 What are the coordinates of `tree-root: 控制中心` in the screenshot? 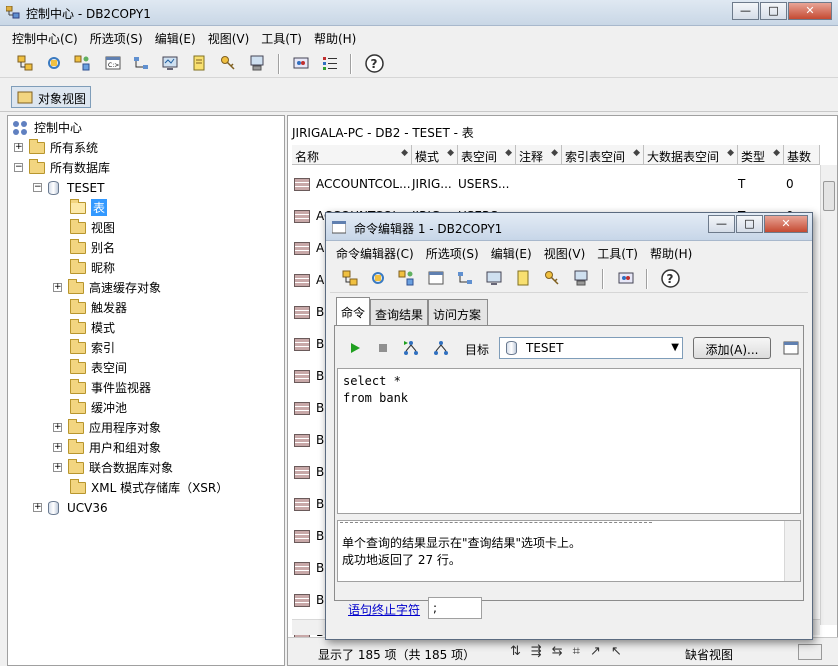 It's located at (47, 127).